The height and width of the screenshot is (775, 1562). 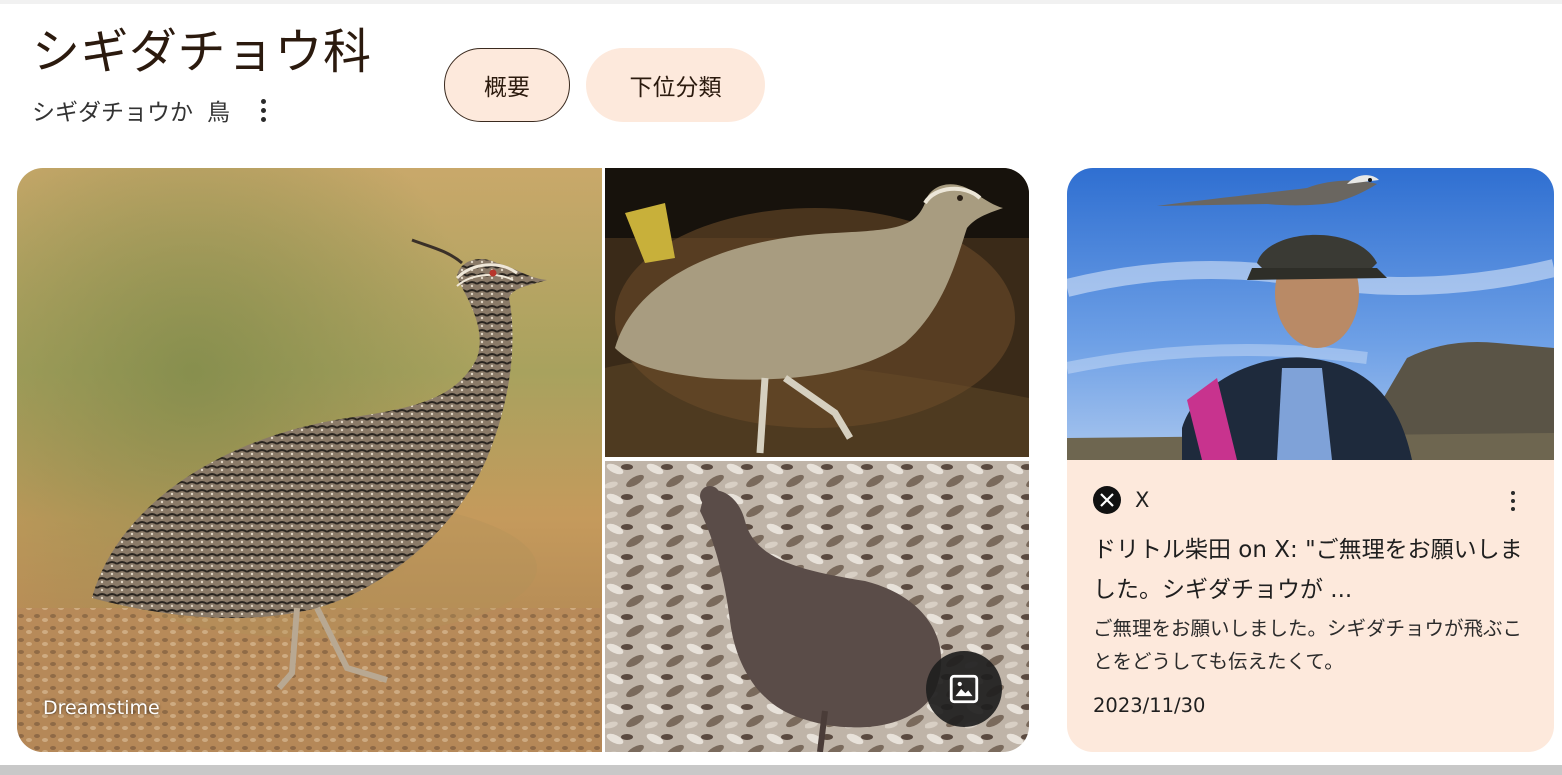 I want to click on card-date: 2023/11/30, so click(x=1149, y=705).